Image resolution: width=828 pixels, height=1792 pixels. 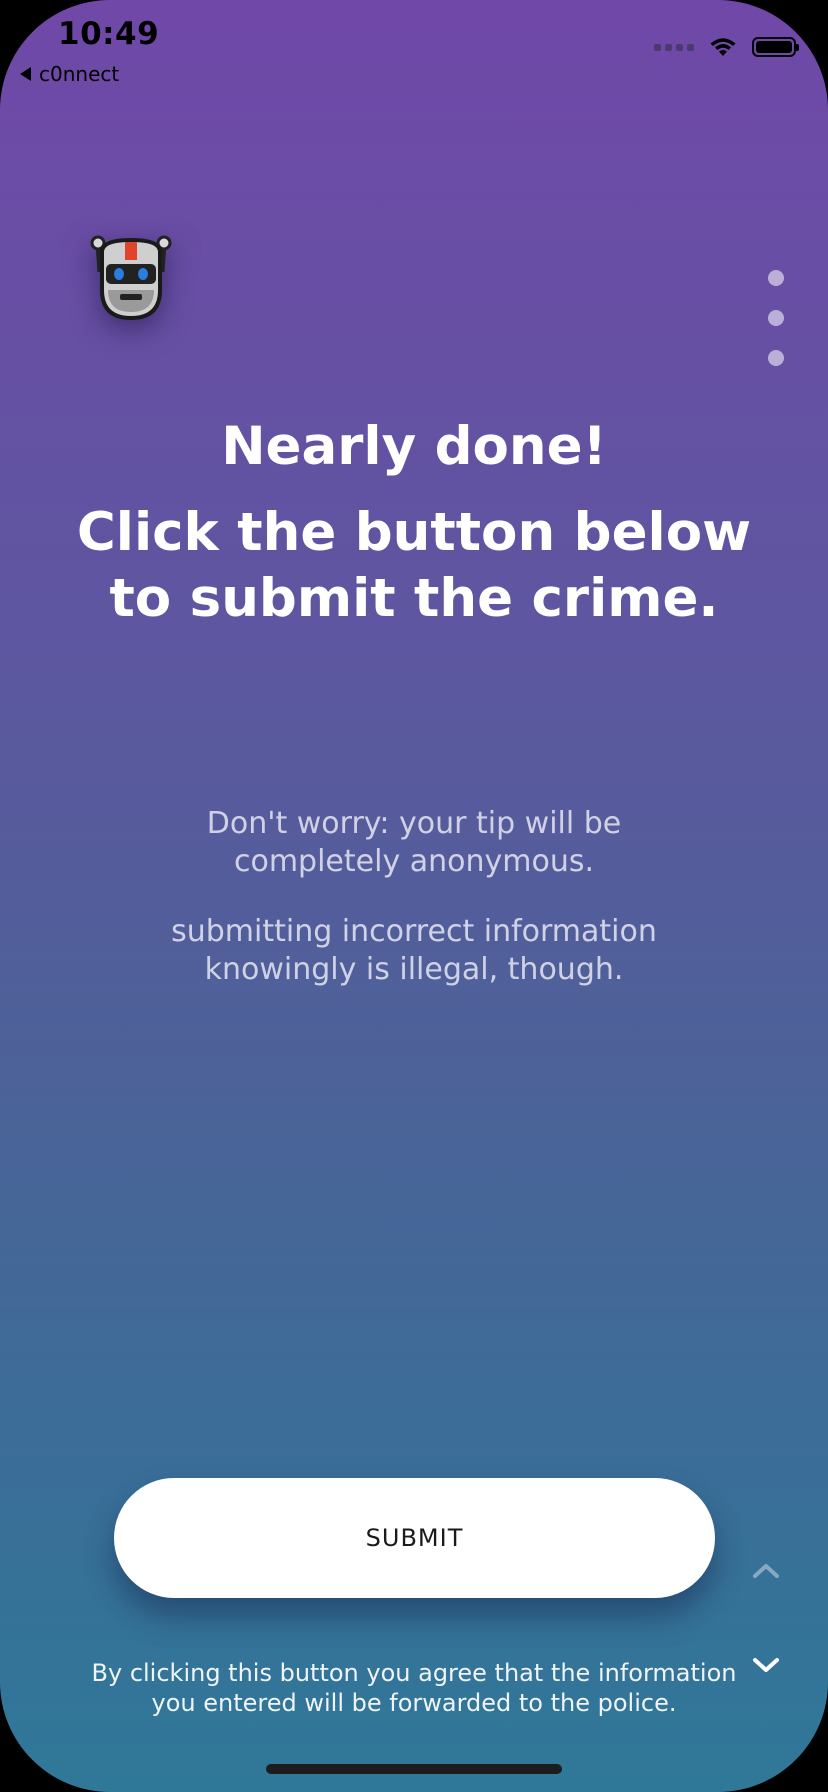 What do you see at coordinates (674, 47) in the screenshot?
I see `cellular-signal-icon` at bounding box center [674, 47].